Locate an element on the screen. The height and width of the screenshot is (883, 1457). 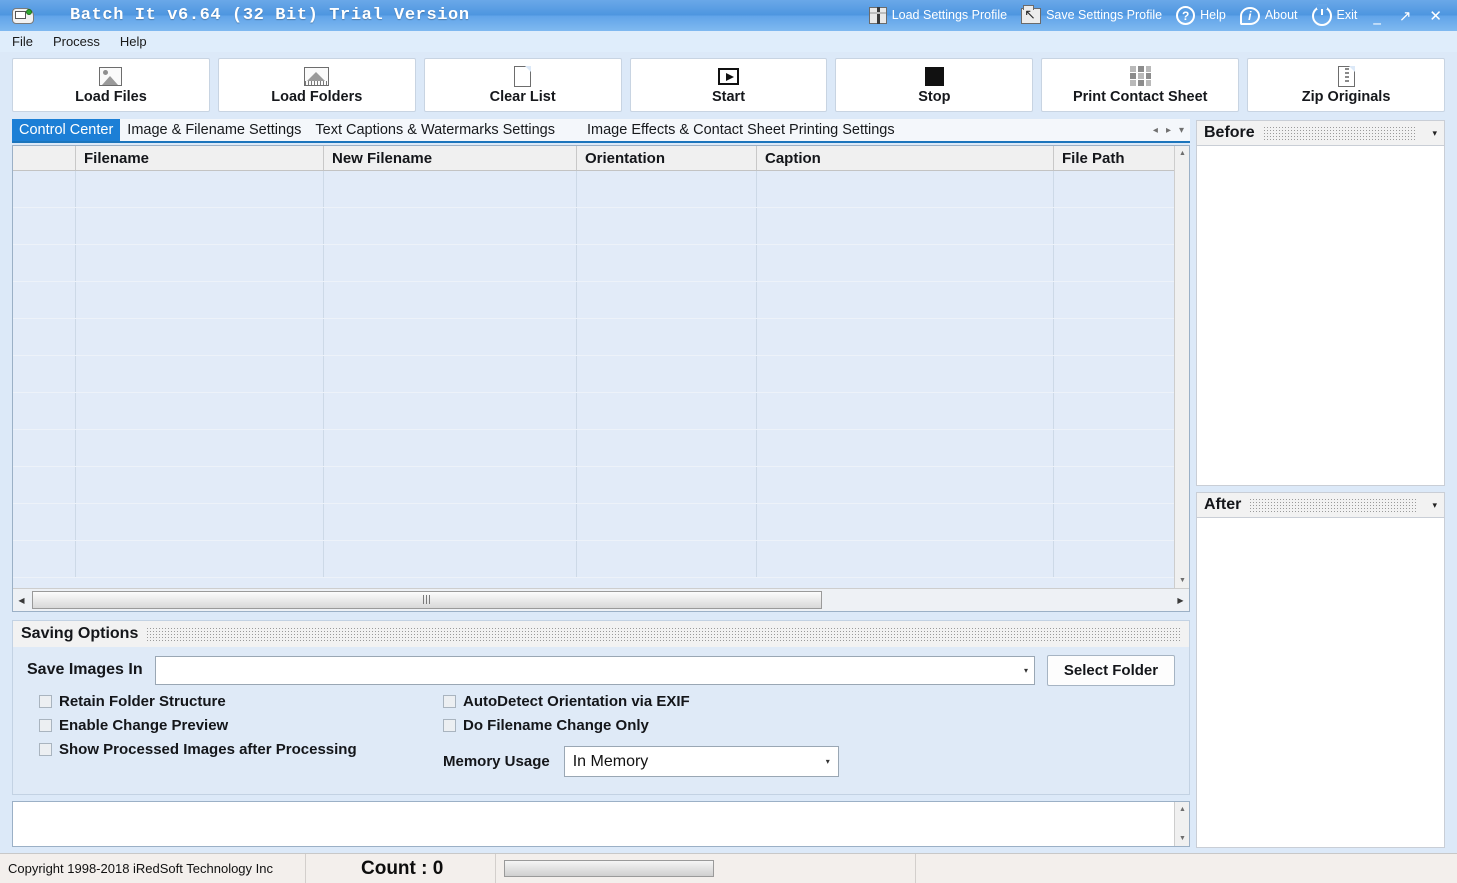
chevron-down-icon: ▾ is located at coordinates (1181, 130).